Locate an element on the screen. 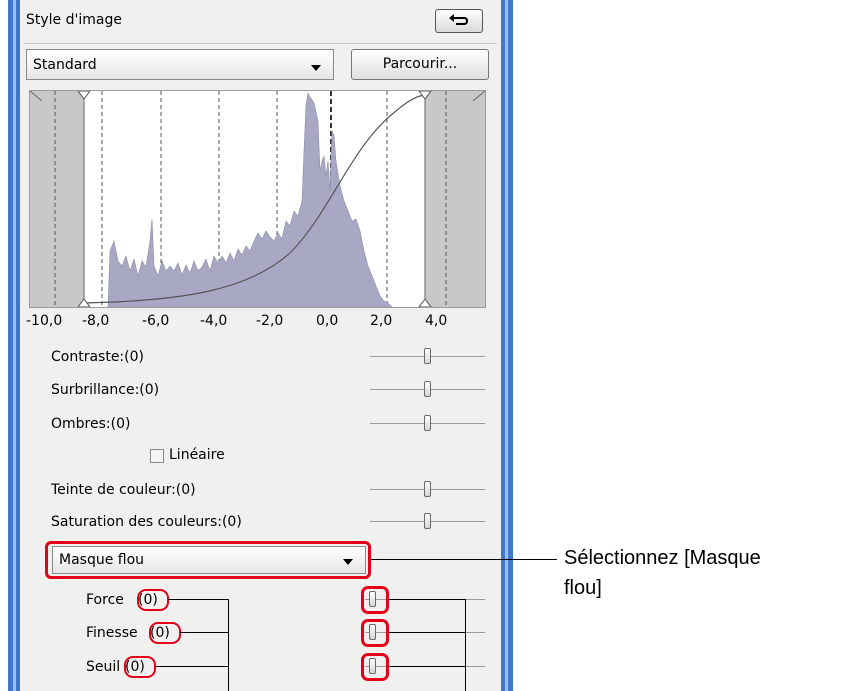  color-tone-slider-thumb is located at coordinates (427, 489).